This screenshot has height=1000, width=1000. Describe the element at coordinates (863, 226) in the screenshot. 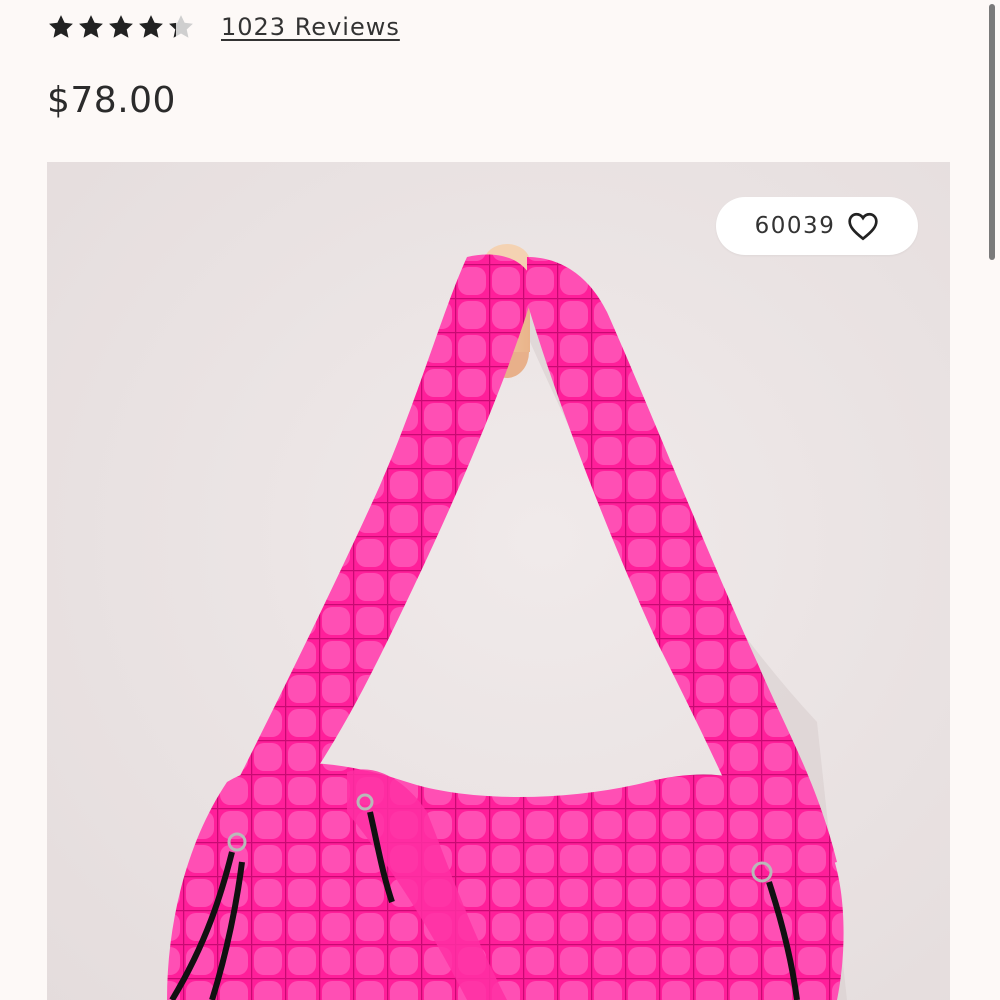

I see `heart-icon` at that location.